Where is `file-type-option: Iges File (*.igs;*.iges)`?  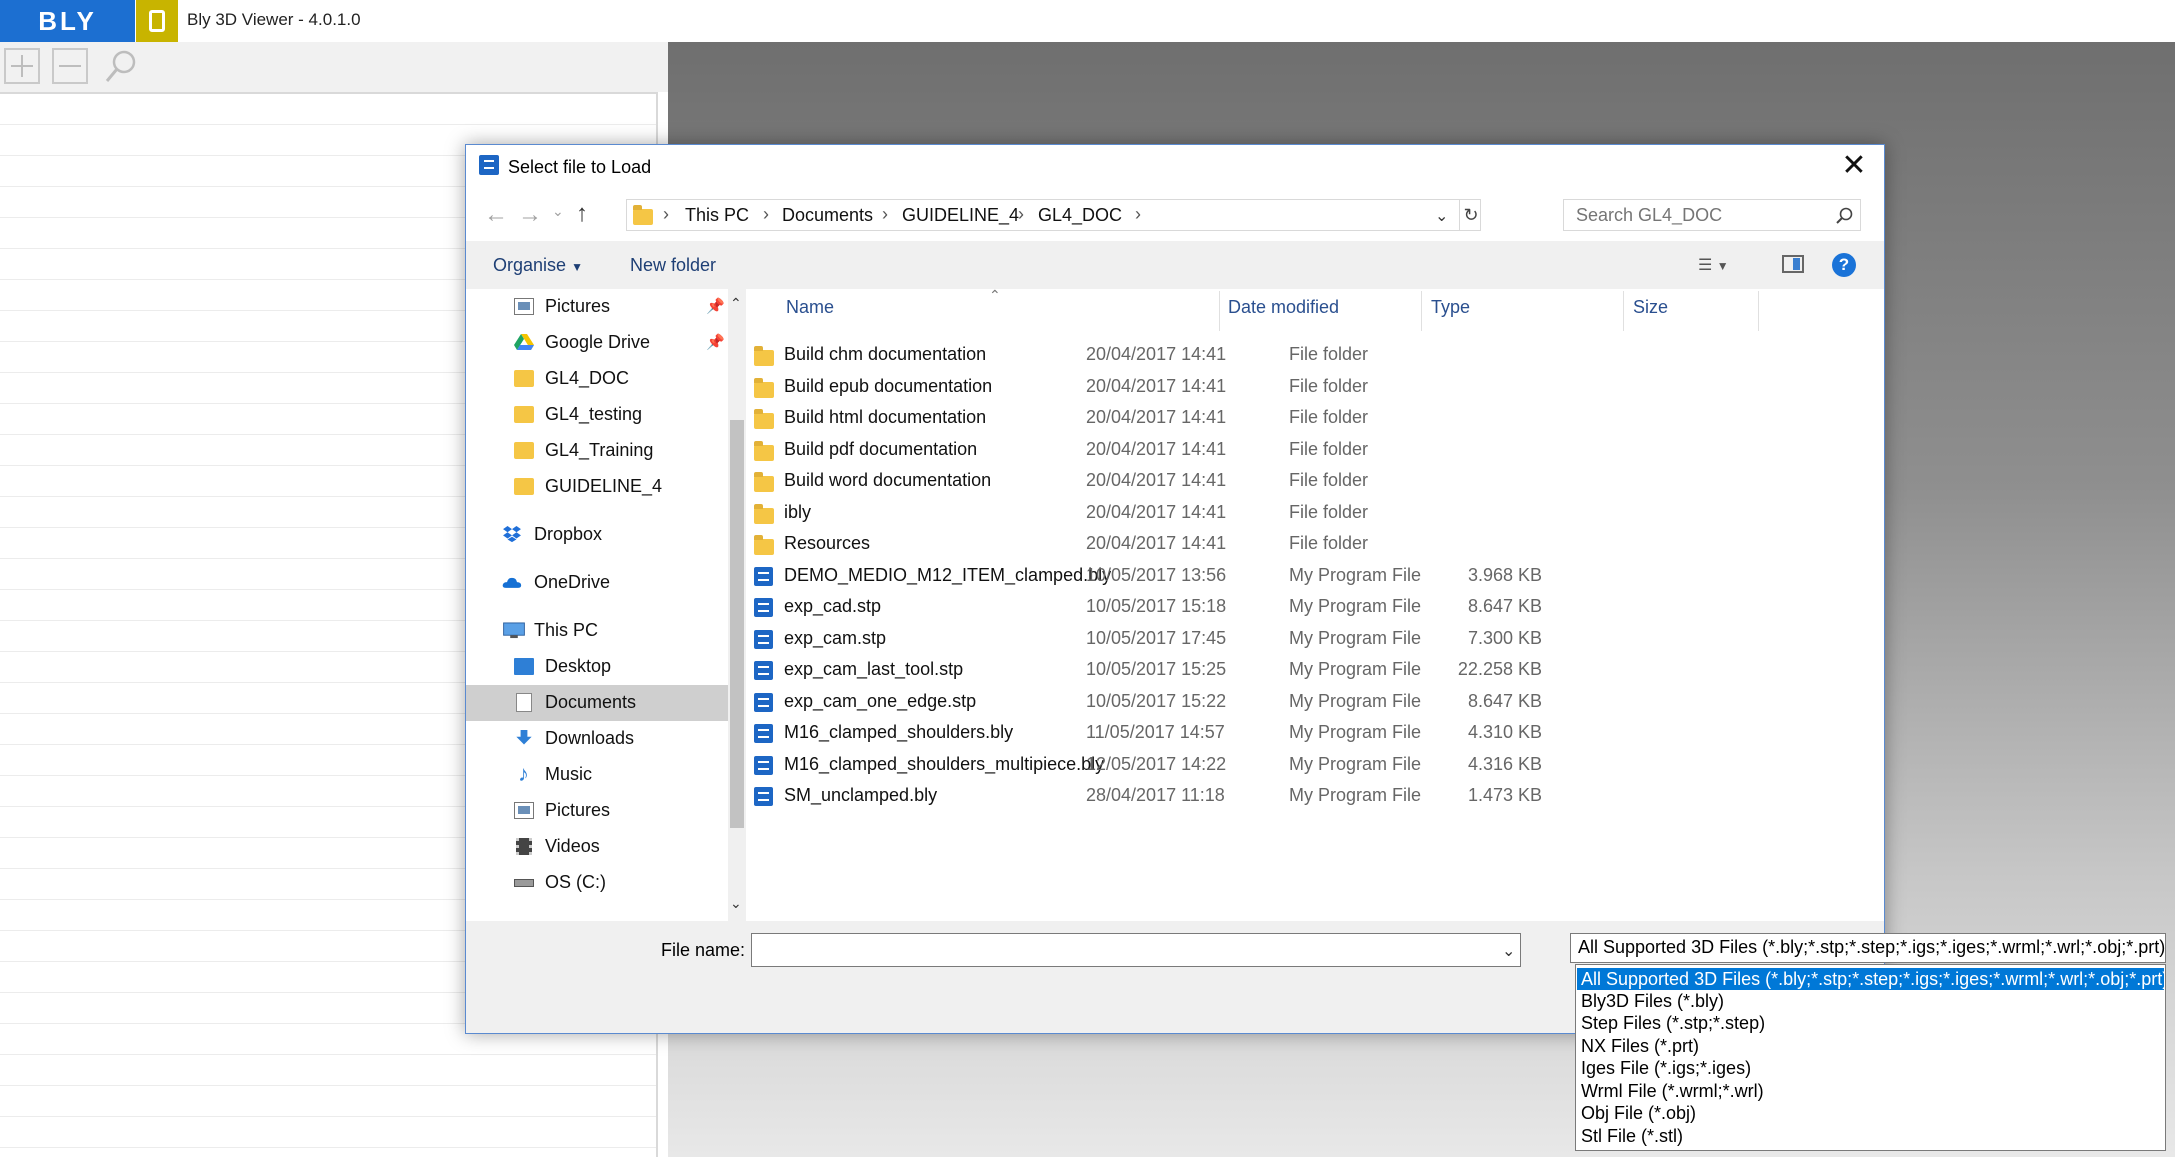 file-type-option: Iges File (*.igs;*.iges) is located at coordinates (1870, 1068).